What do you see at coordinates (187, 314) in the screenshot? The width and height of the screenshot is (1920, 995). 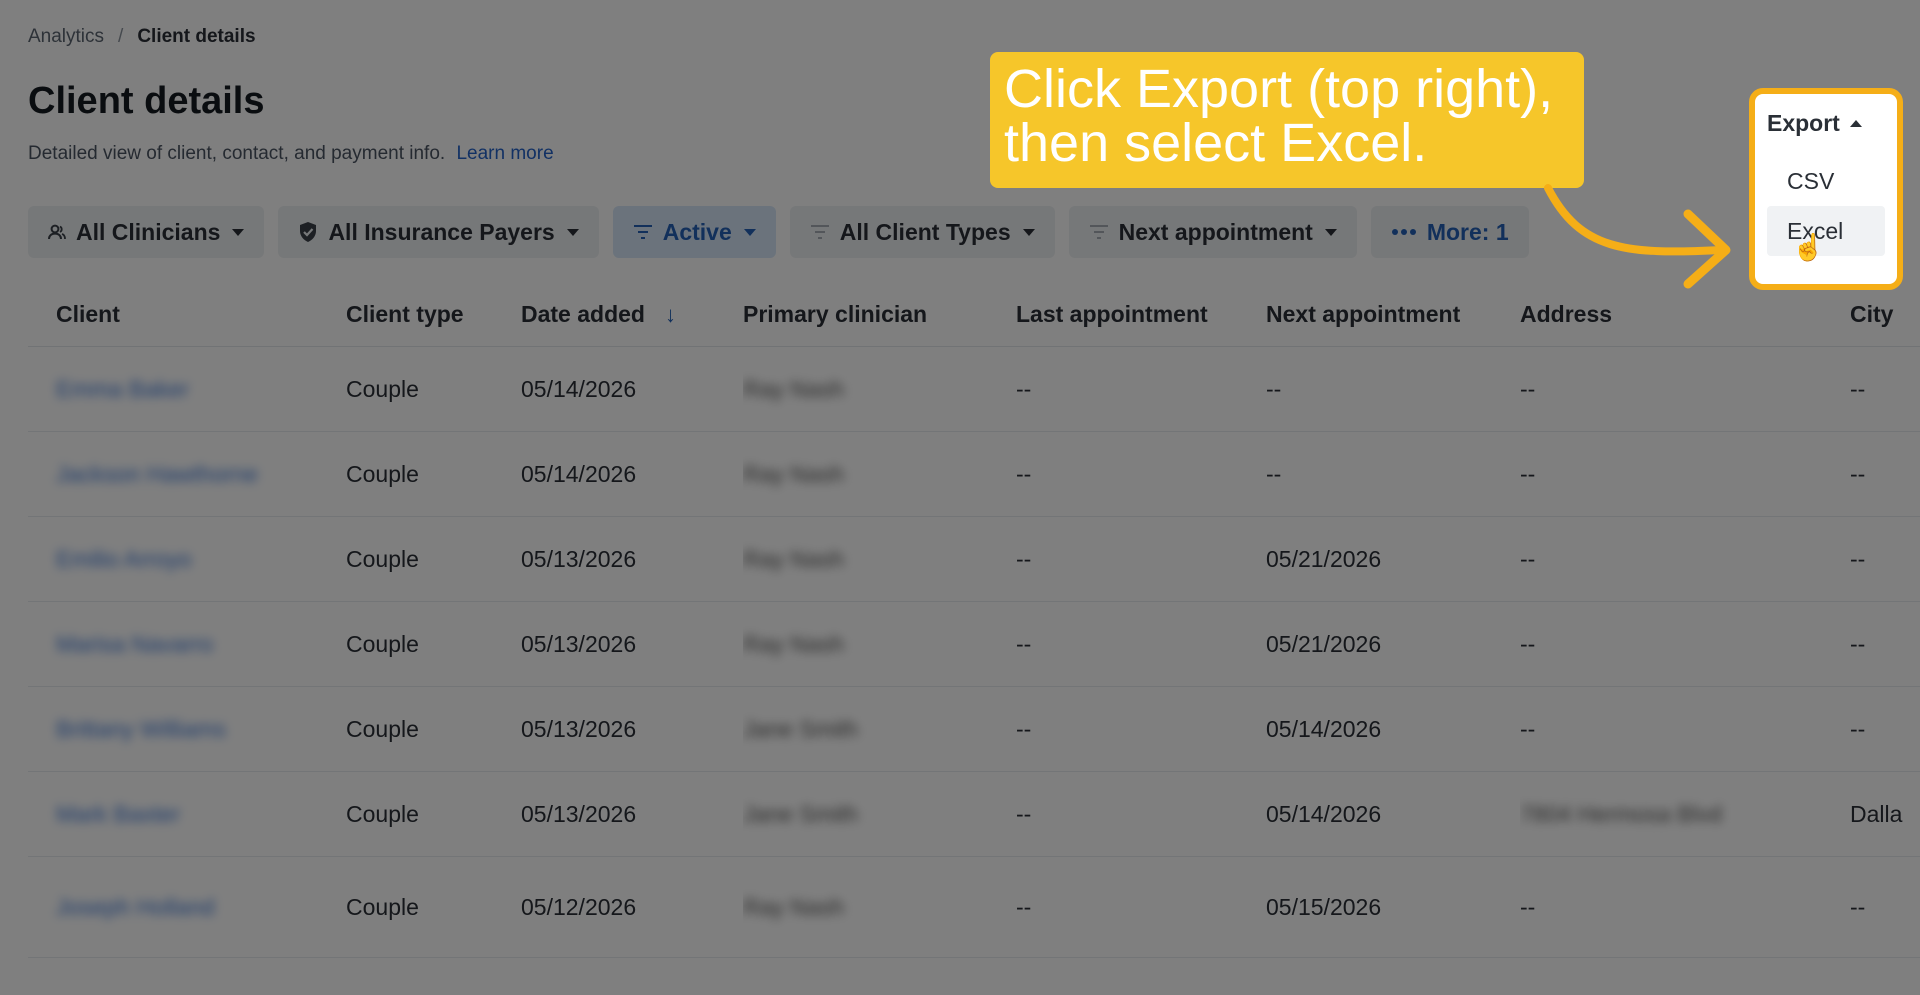 I see `column-header-client: Client` at bounding box center [187, 314].